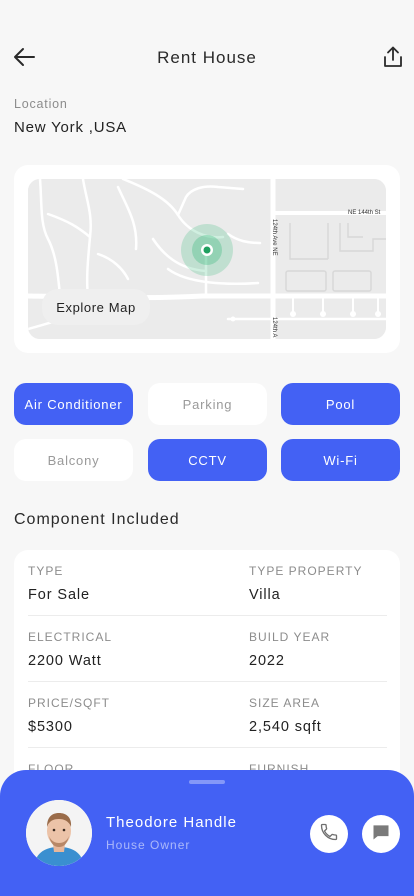 Image resolution: width=414 pixels, height=896 pixels. I want to click on owner-panel: Theodore Handle House Owner, so click(207, 833).